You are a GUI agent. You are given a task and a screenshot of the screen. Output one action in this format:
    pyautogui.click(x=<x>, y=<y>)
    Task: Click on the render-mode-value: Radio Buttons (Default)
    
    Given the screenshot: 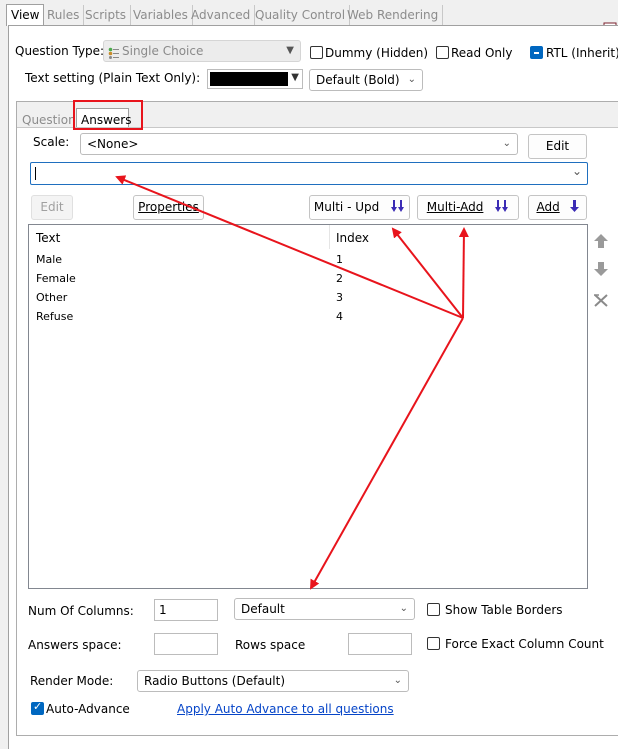 What is the action you would take?
    pyautogui.click(x=215, y=681)
    